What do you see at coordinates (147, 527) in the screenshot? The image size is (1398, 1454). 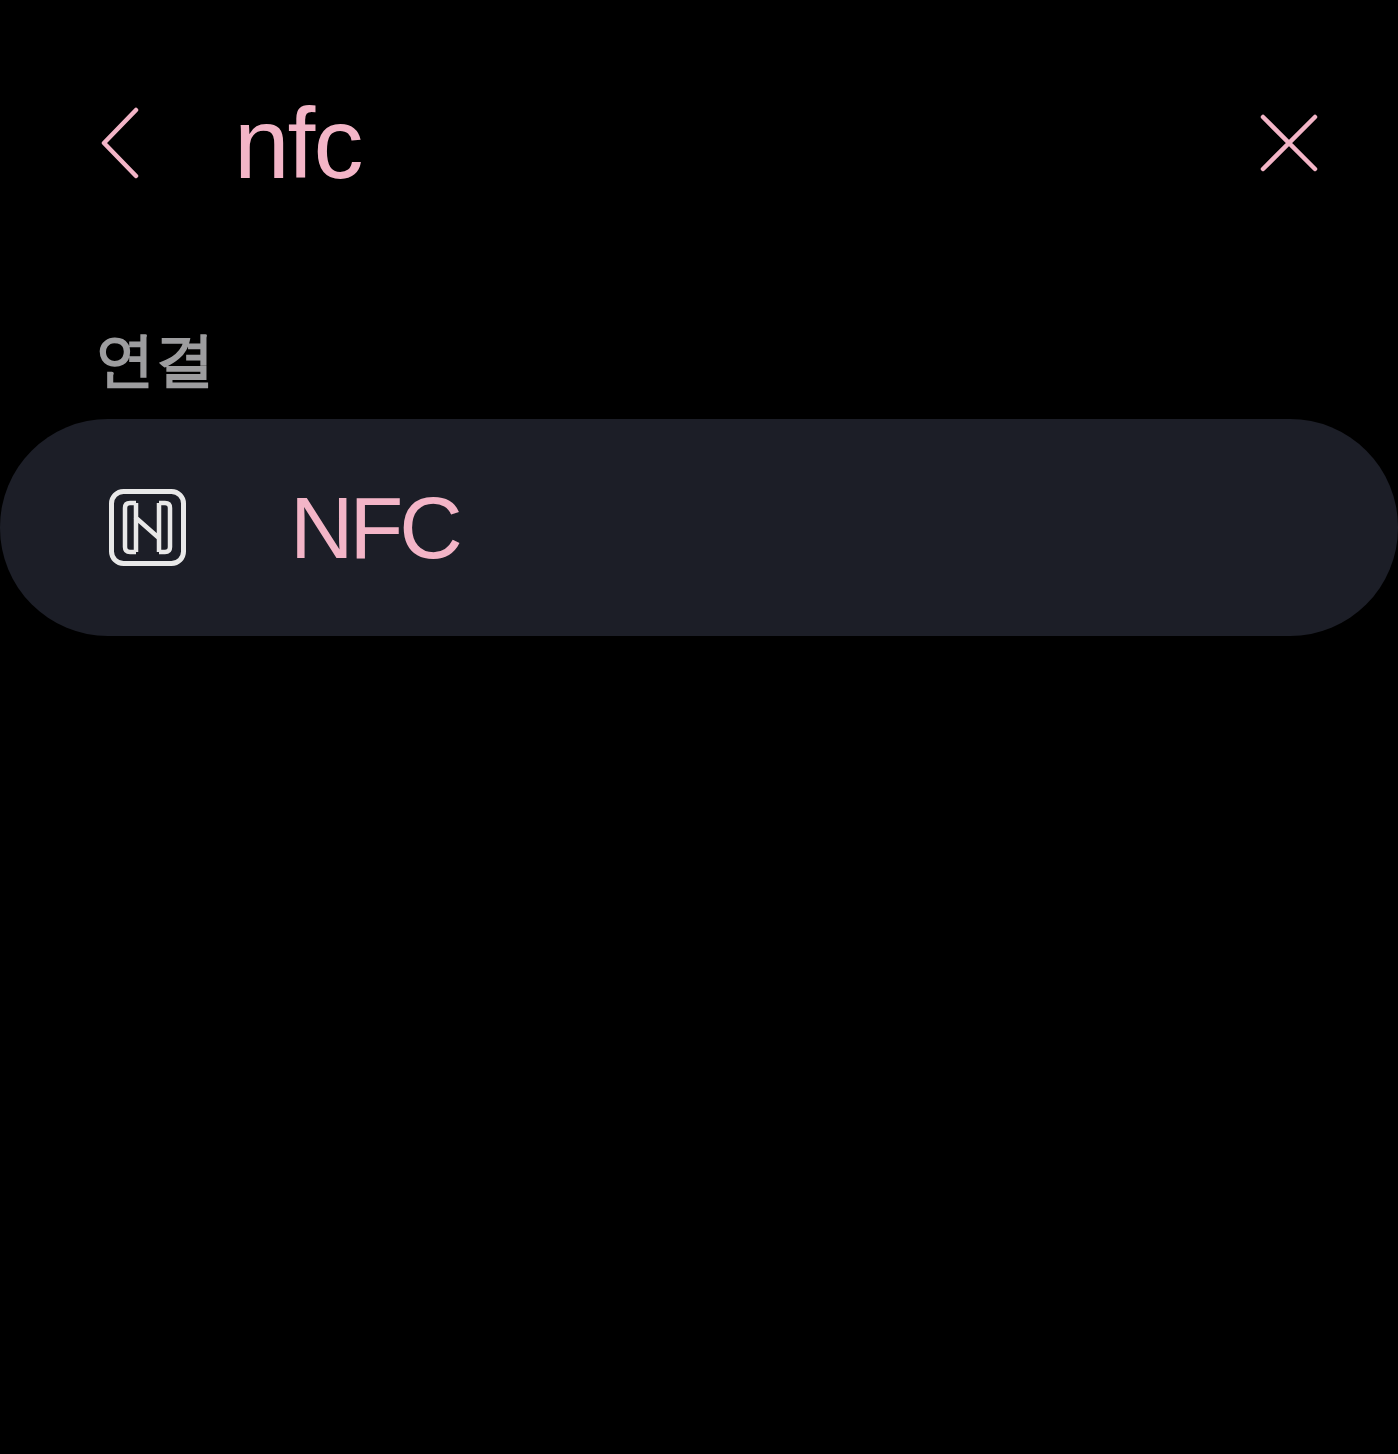 I see `nfc-icon` at bounding box center [147, 527].